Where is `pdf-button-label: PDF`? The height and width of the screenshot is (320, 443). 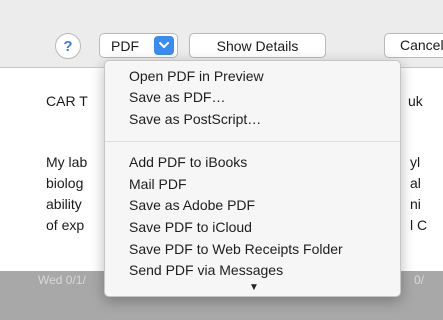 pdf-button-label: PDF is located at coordinates (125, 45).